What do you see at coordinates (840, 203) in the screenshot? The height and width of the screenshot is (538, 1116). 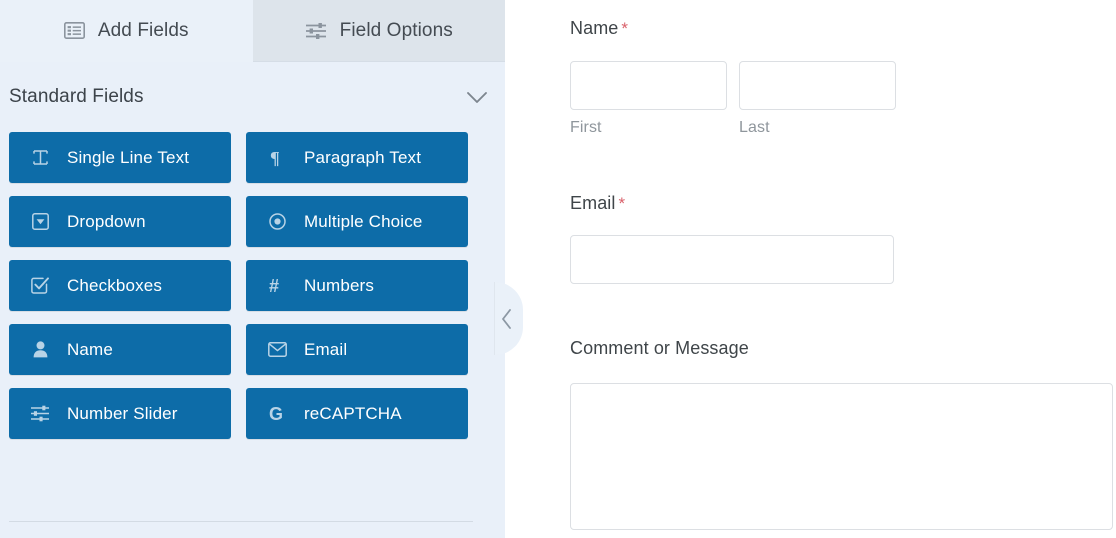 I see `preview-field-email-label-row: Email *` at bounding box center [840, 203].